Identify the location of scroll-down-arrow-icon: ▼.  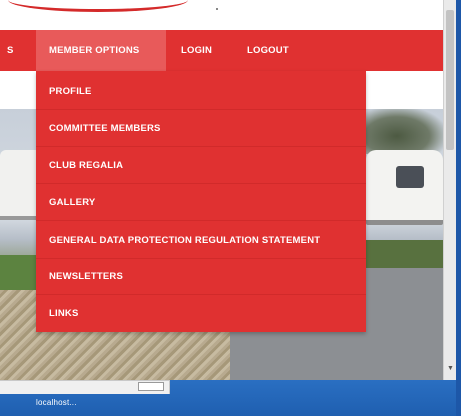
(450, 368).